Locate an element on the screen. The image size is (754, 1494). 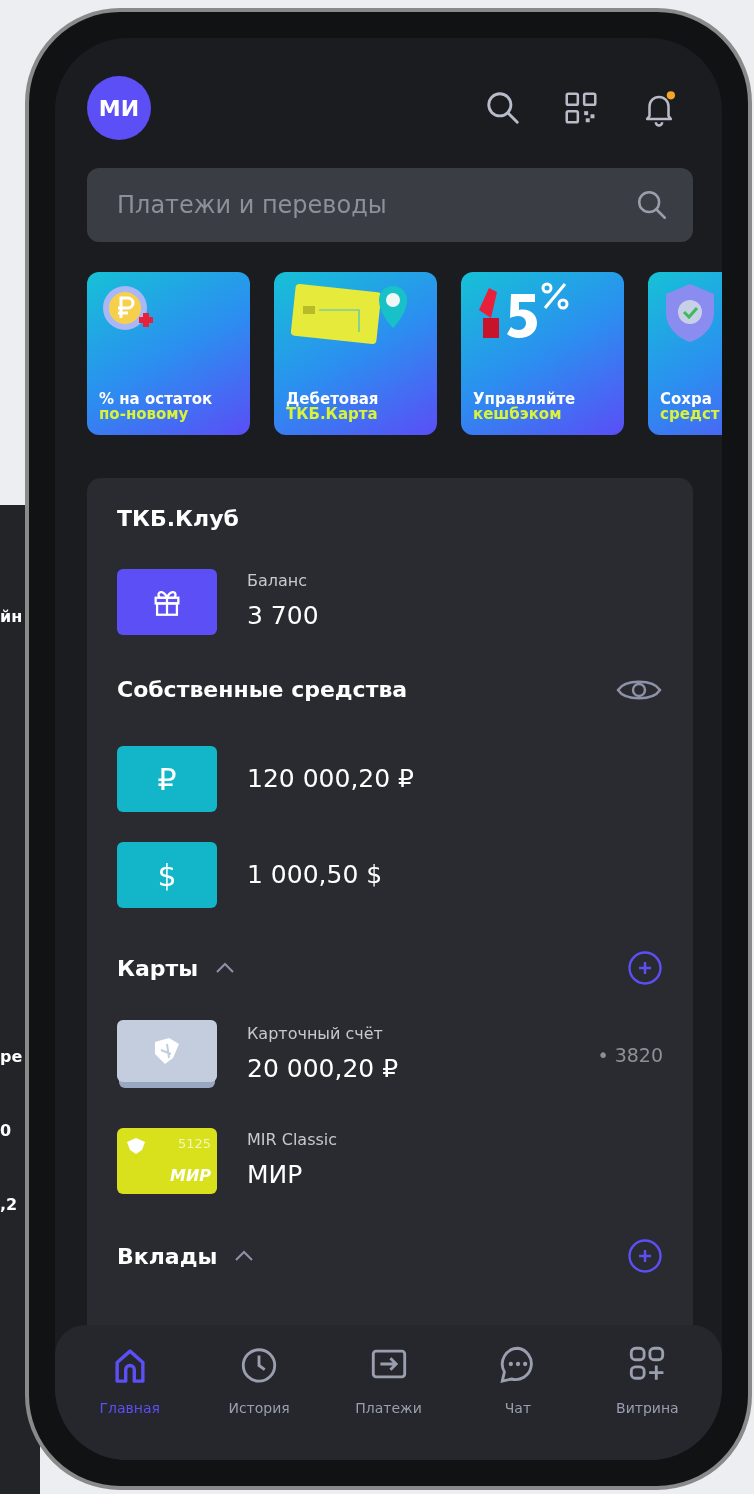
promo-title: % на остаток is located at coordinates (156, 399).